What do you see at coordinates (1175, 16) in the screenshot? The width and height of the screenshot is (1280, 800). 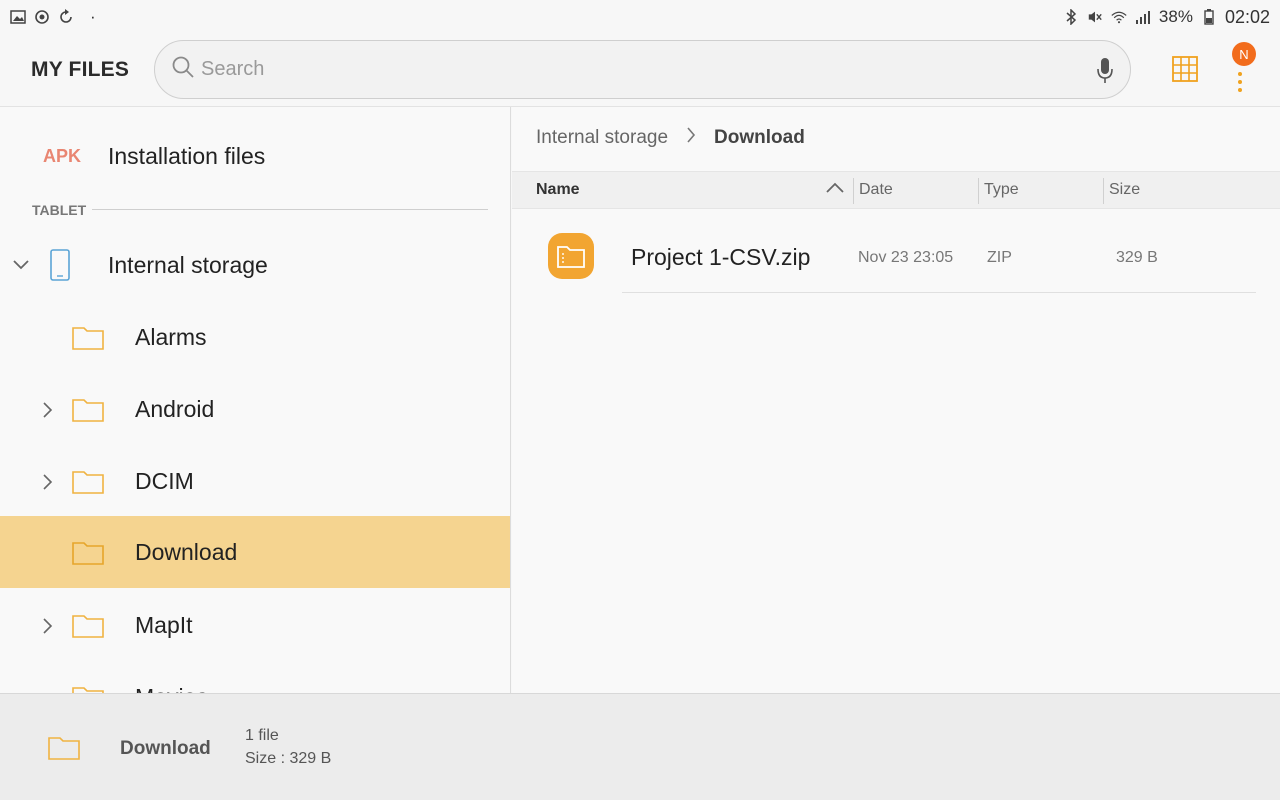 I see `battery-percent: 38%` at bounding box center [1175, 16].